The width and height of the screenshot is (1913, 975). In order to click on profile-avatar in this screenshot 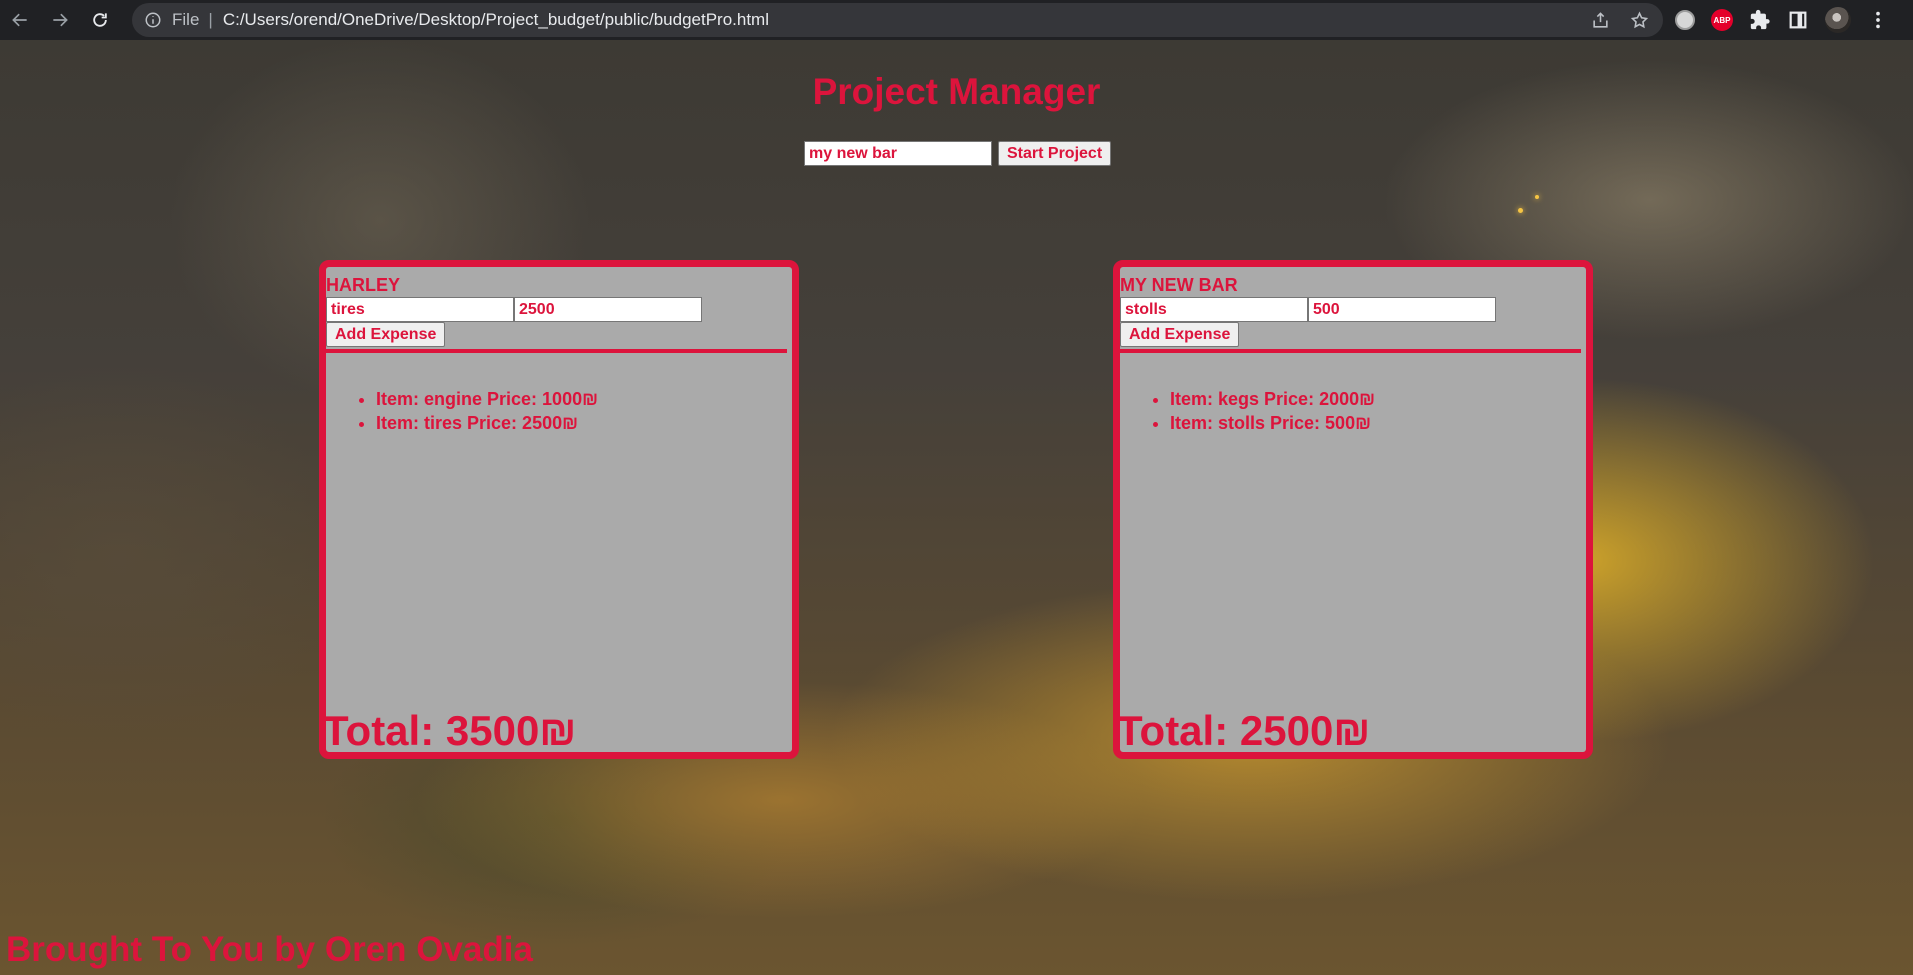, I will do `click(1838, 20)`.